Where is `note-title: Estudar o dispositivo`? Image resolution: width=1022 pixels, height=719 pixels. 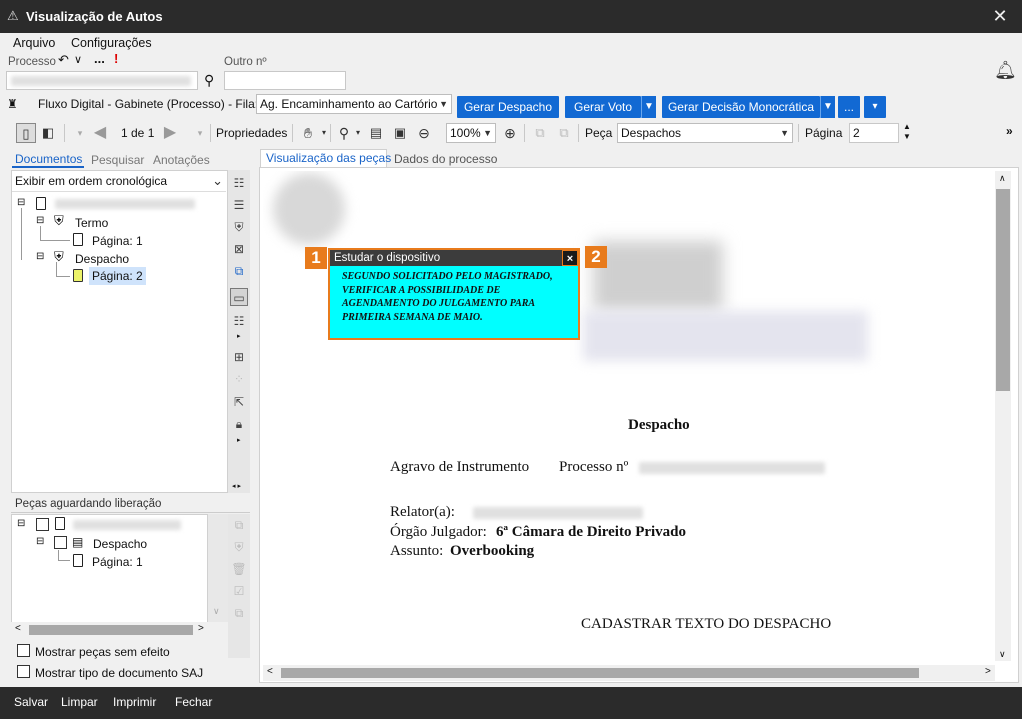 note-title: Estudar o dispositivo is located at coordinates (454, 258).